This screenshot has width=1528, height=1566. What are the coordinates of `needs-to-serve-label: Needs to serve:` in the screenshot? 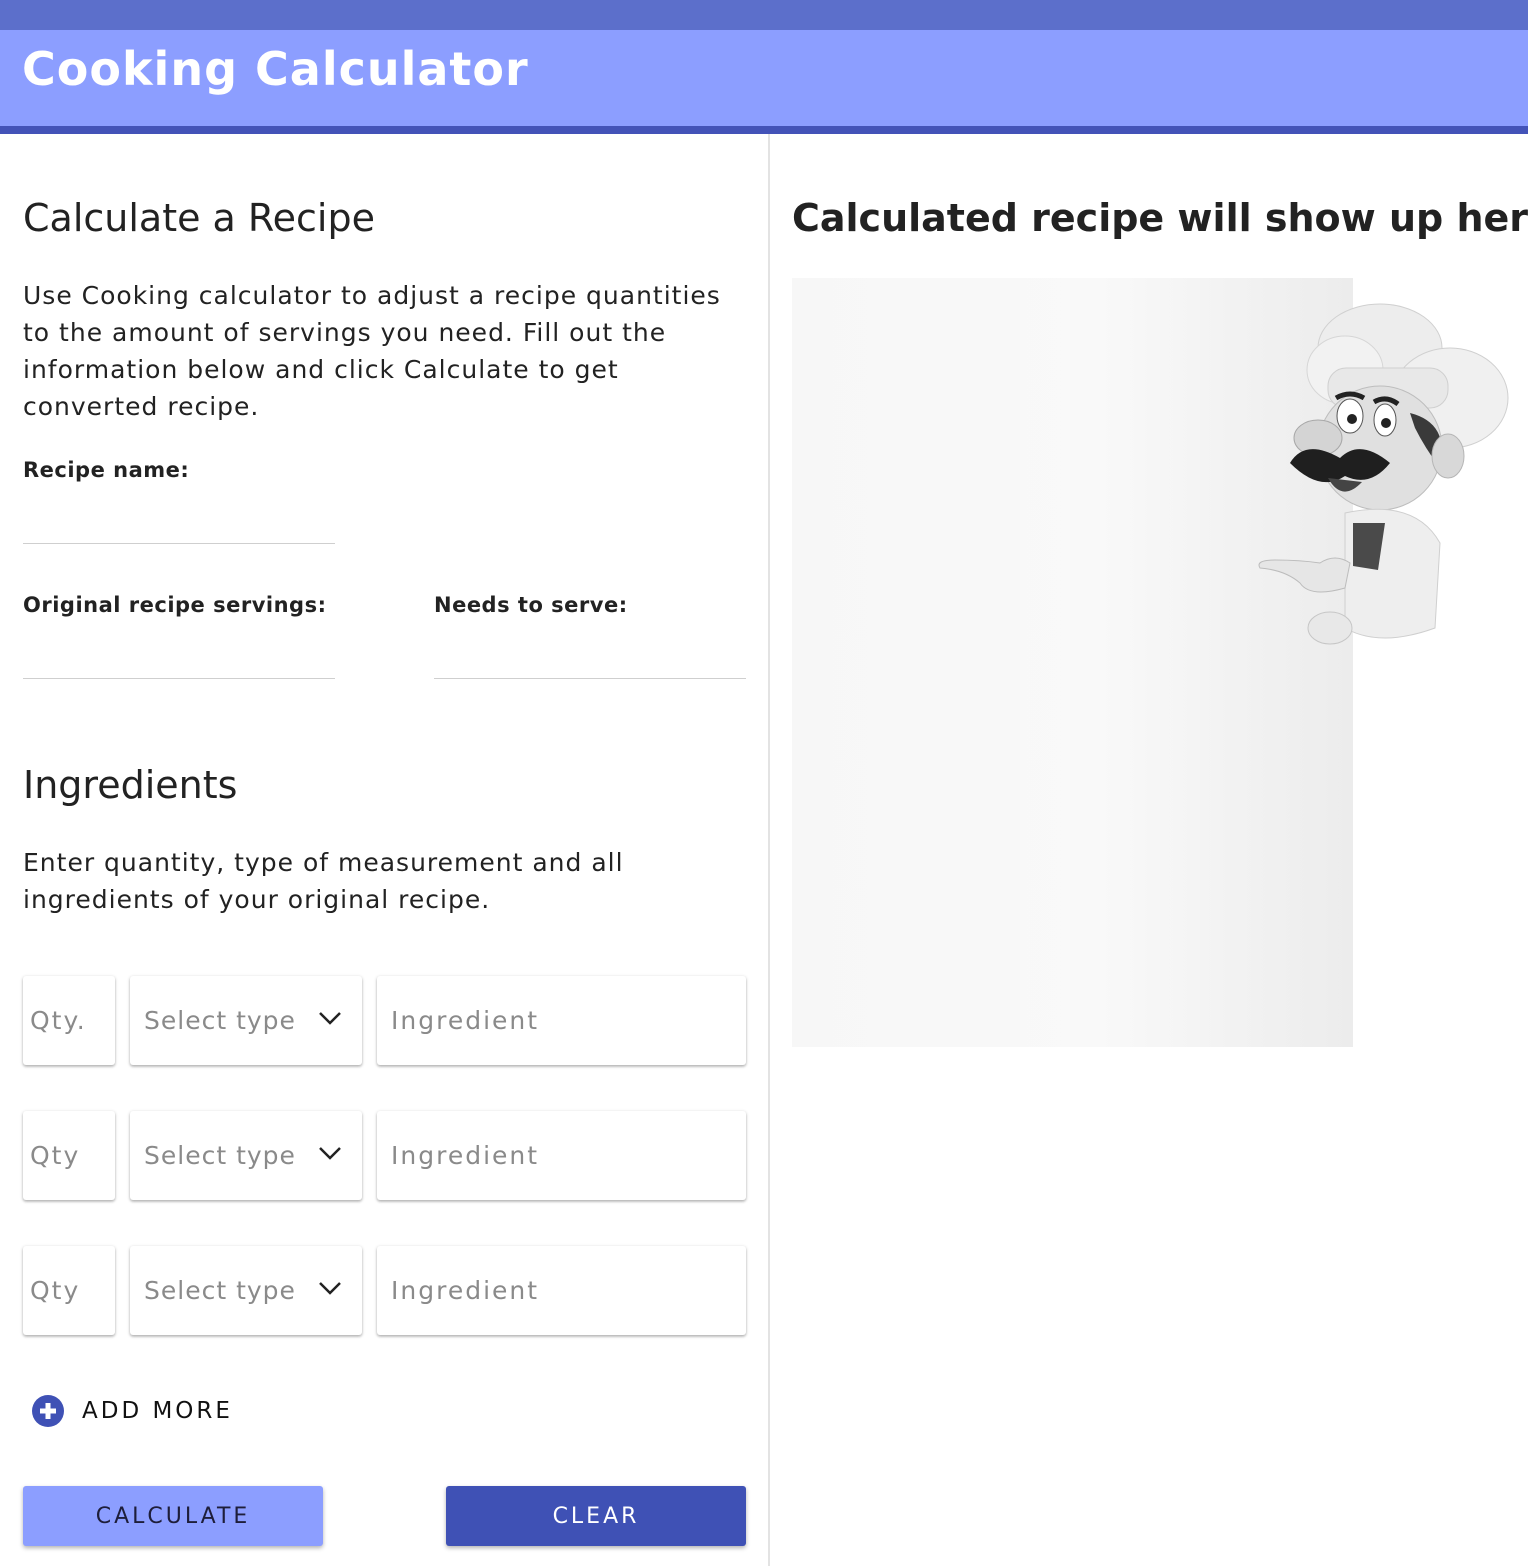 It's located at (531, 605).